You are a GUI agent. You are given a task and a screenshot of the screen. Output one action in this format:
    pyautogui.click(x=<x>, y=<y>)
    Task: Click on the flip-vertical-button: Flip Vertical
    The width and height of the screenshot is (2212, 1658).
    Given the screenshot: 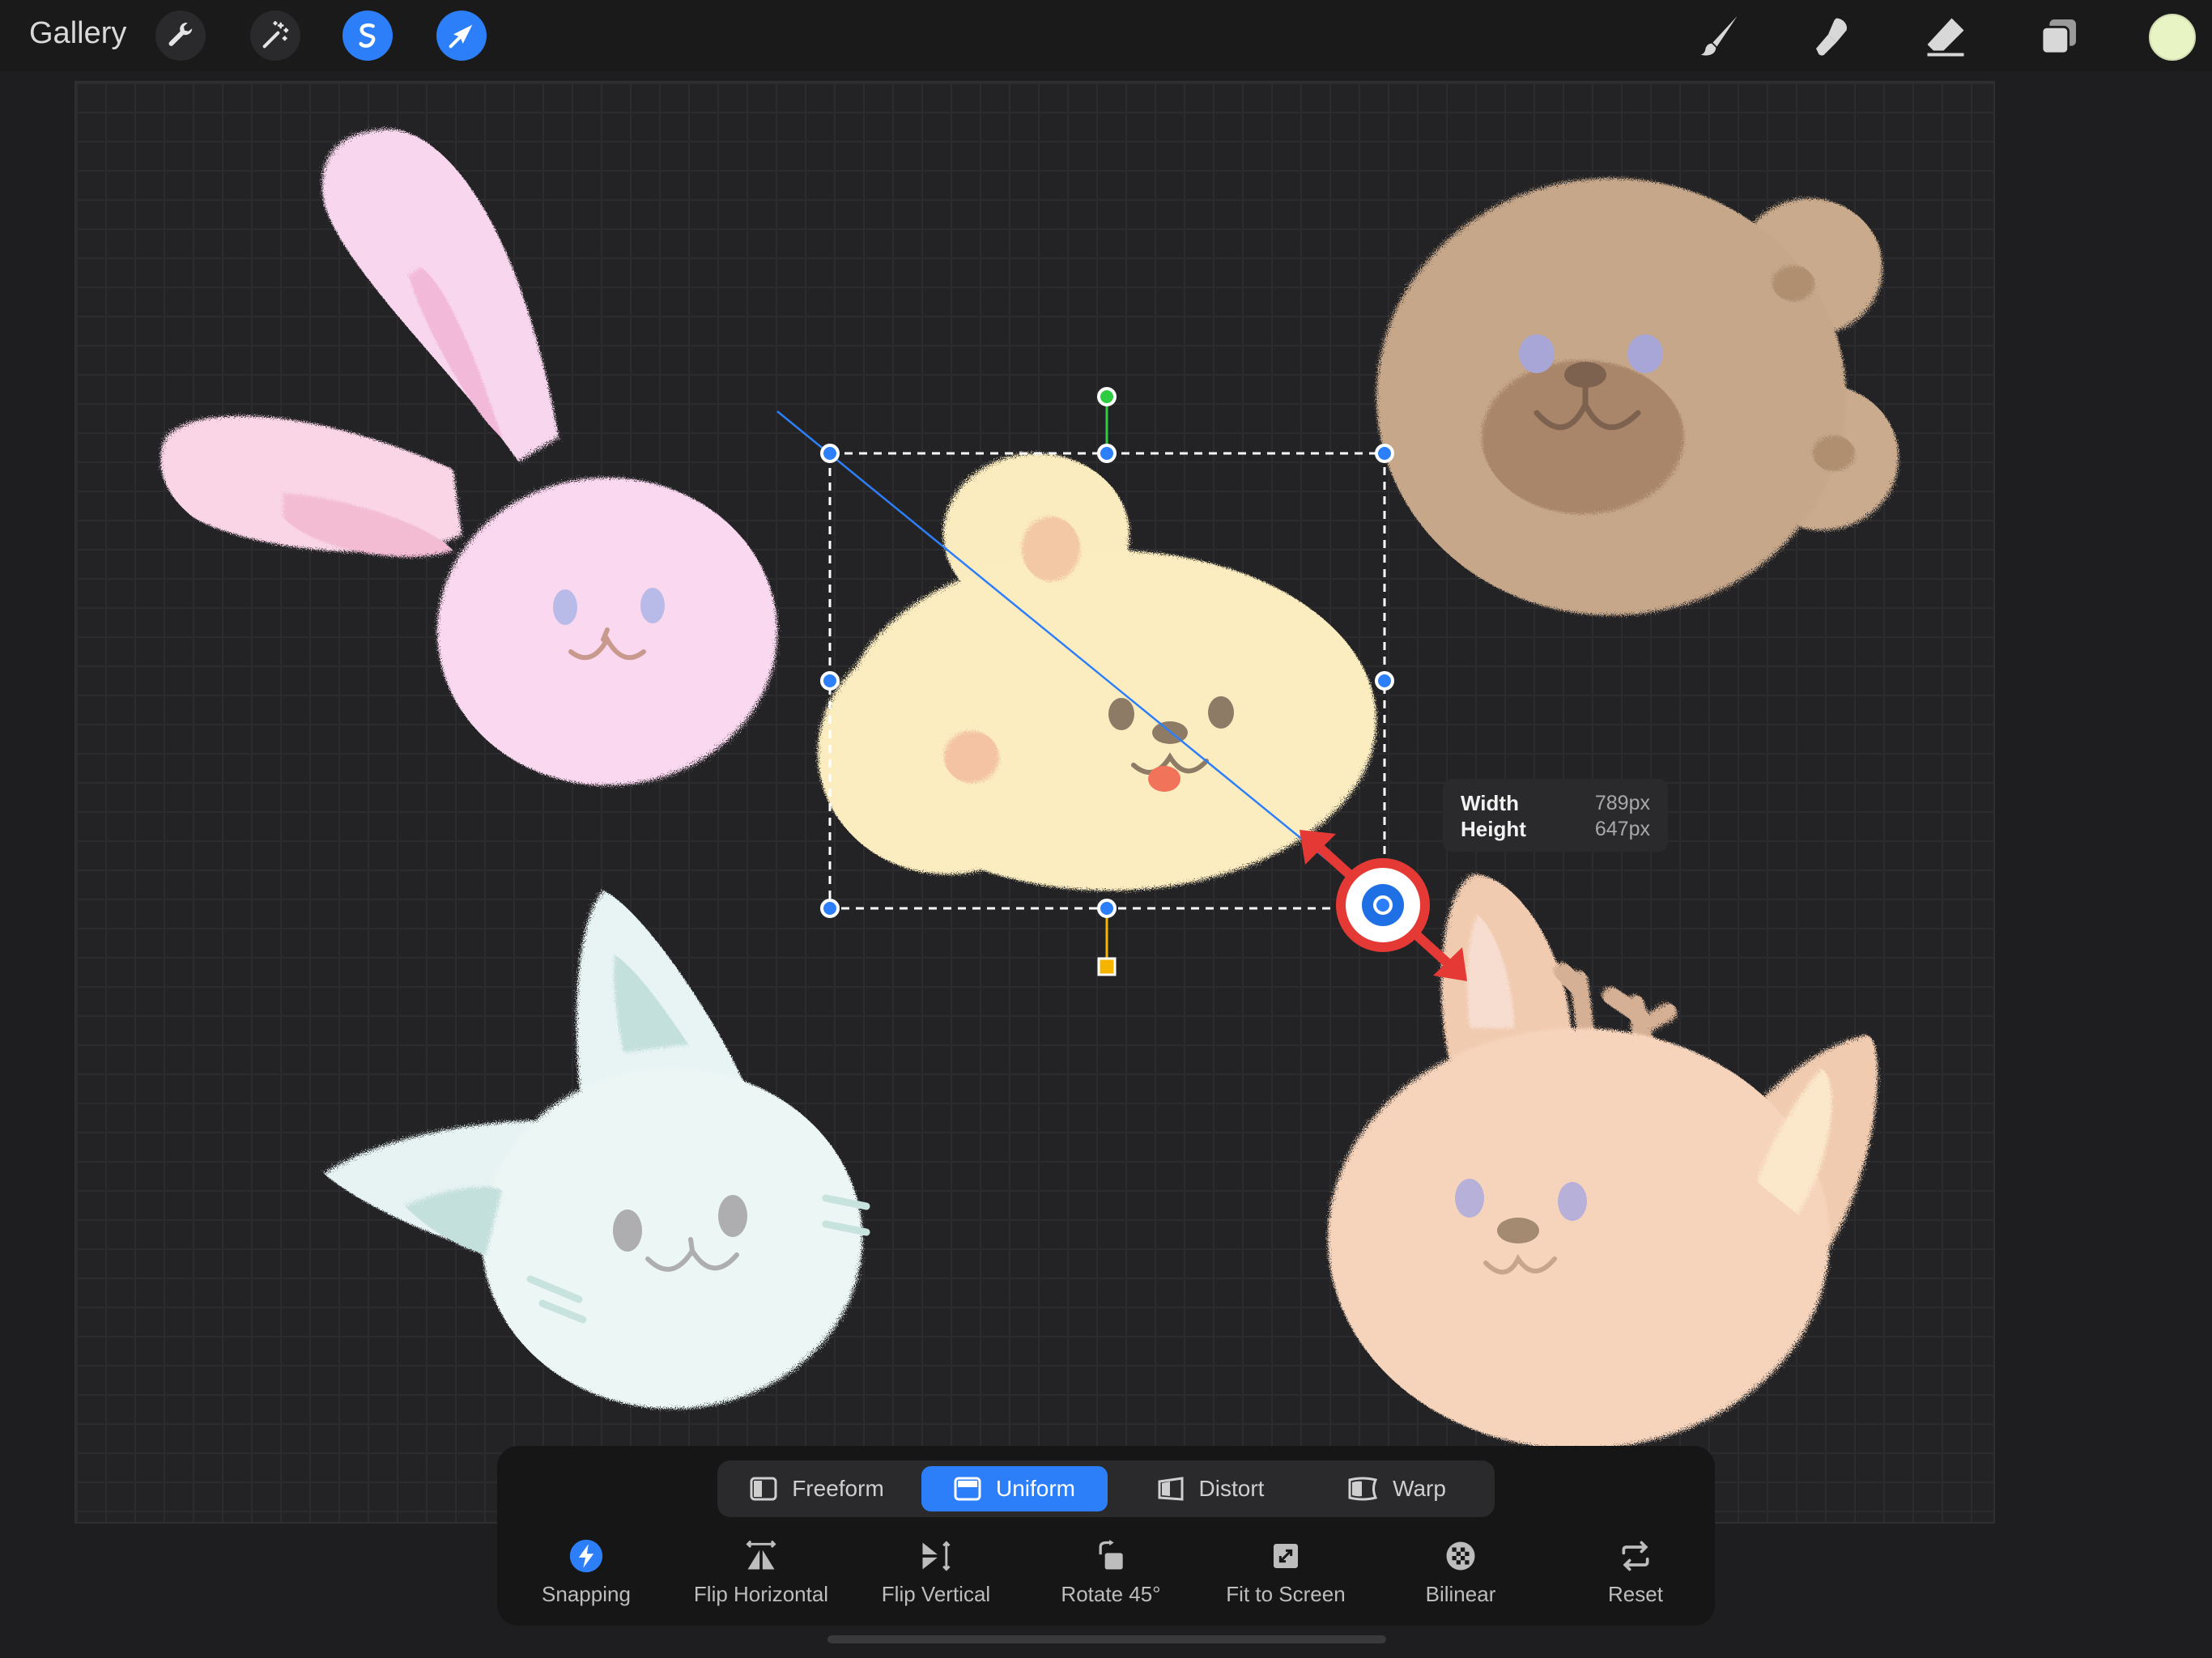 What is the action you would take?
    pyautogui.click(x=936, y=1575)
    